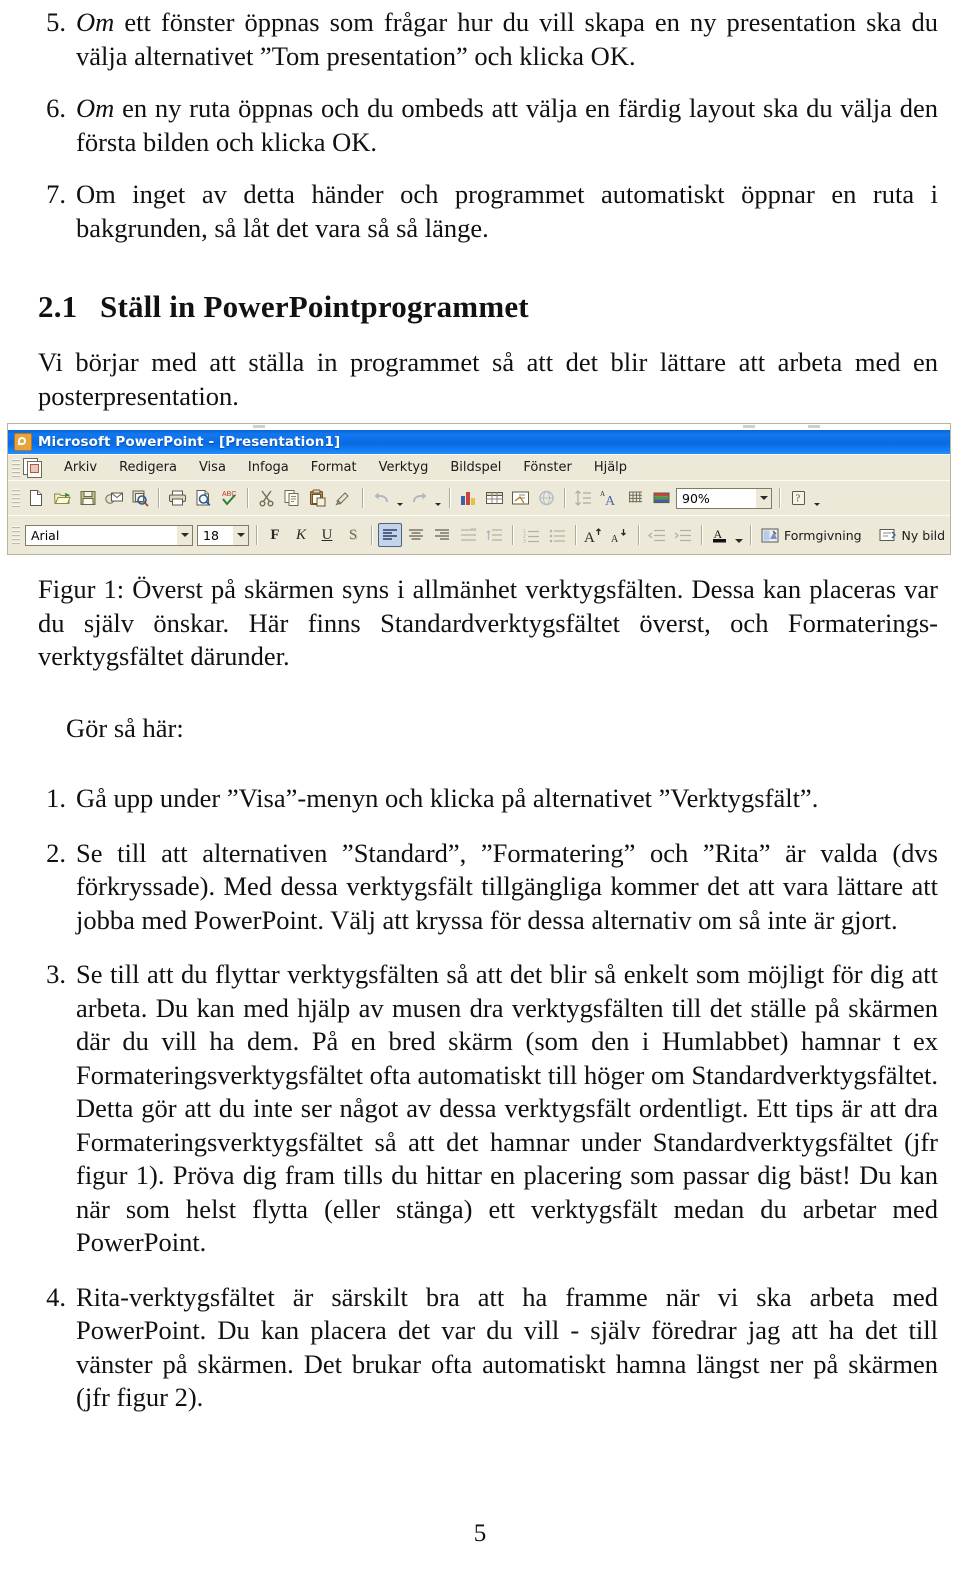 The width and height of the screenshot is (960, 1595). I want to click on promote-icon, so click(657, 535).